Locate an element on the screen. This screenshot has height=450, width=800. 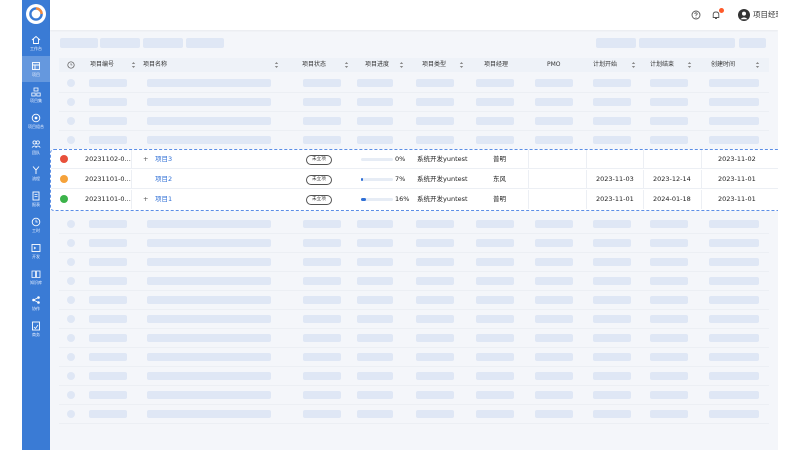
user-name: 项目经理 PM is located at coordinates (765, 15).